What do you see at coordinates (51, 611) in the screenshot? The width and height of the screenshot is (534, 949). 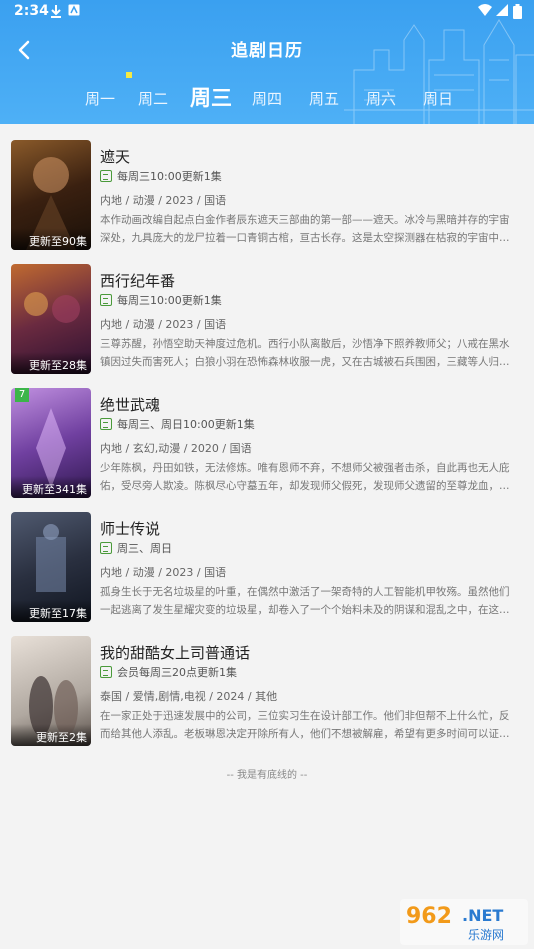 I see `poster-episode-badge: 更新至17集` at bounding box center [51, 611].